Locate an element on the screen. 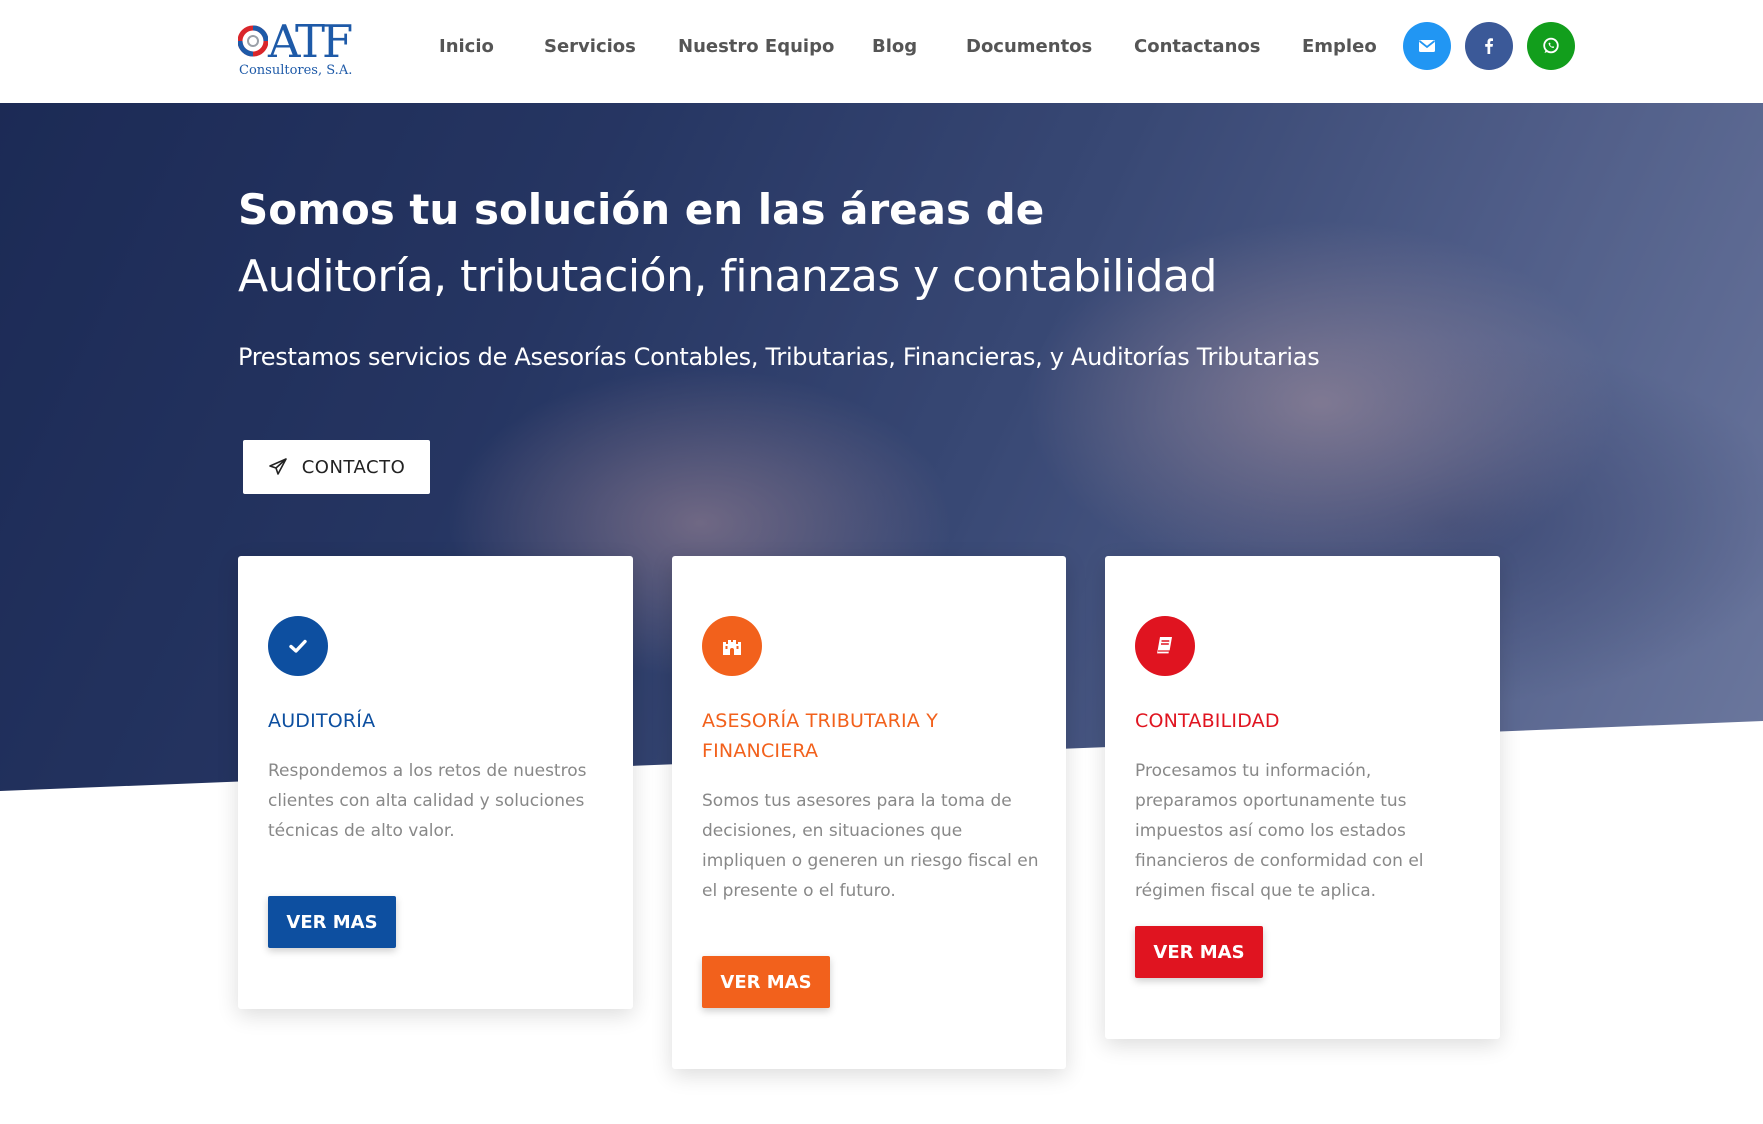  castle-icon is located at coordinates (732, 647).